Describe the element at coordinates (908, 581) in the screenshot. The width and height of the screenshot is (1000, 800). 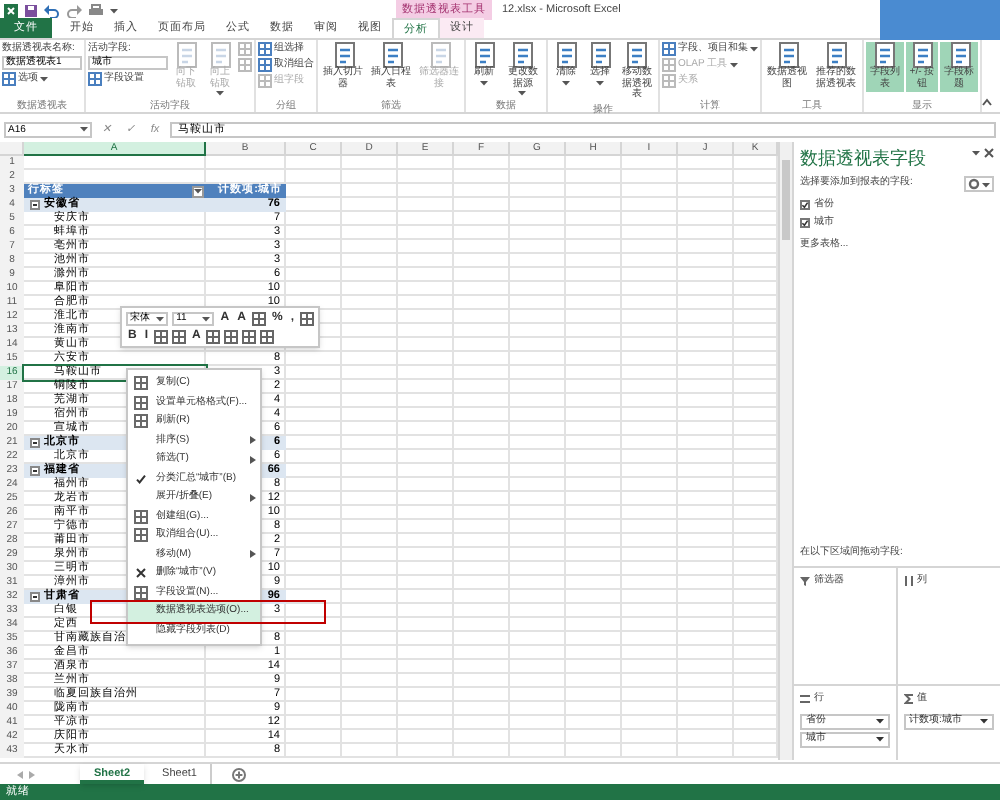
I see `columns-icon` at that location.